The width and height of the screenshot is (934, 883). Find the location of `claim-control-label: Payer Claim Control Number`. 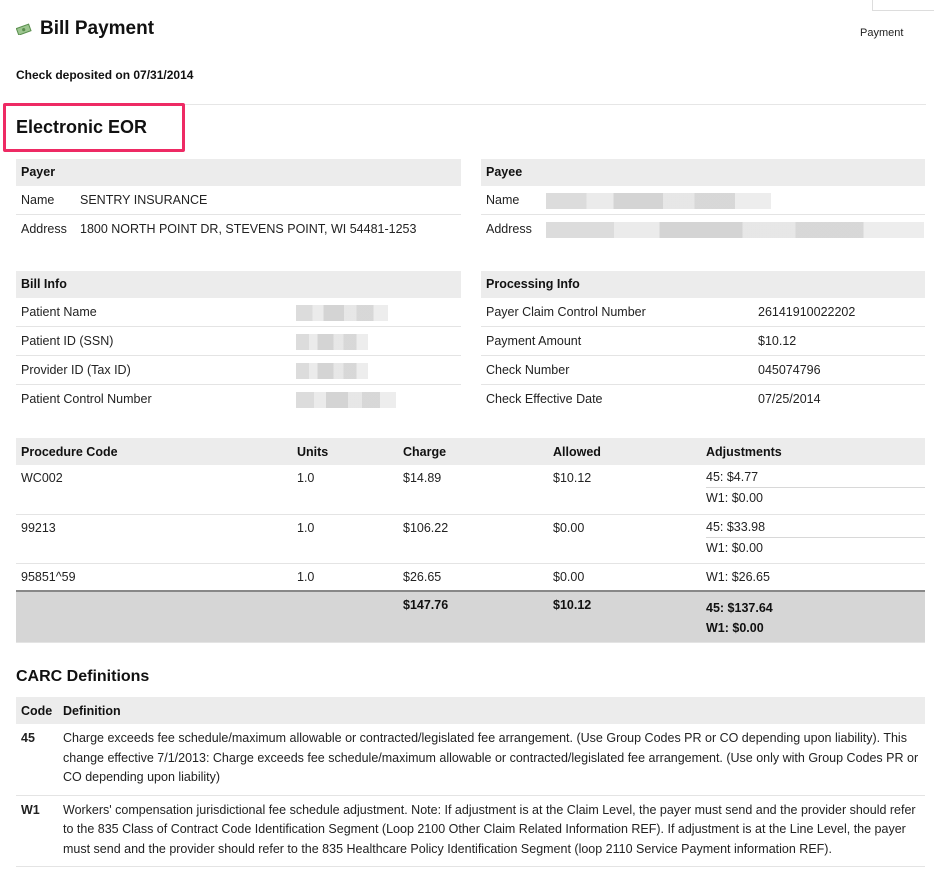

claim-control-label: Payer Claim Control Number is located at coordinates (566, 312).